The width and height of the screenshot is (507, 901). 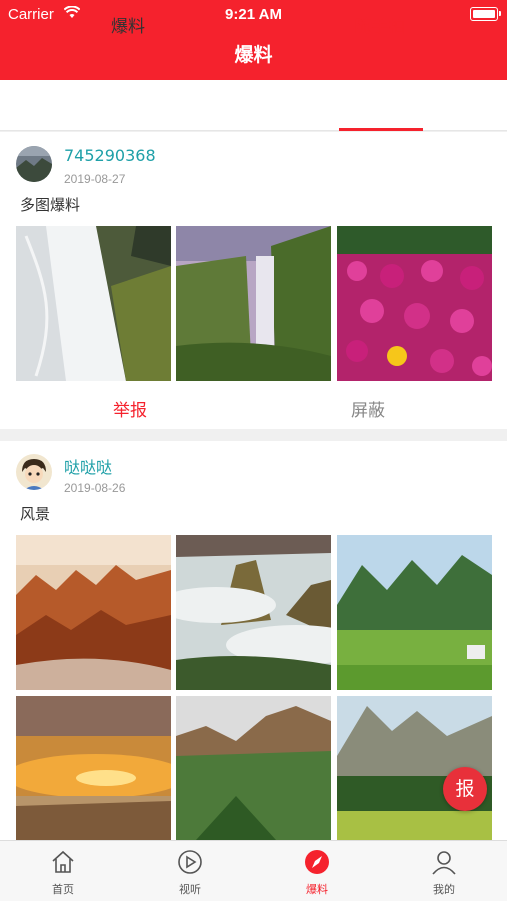 I want to click on compass-icon, so click(x=317, y=862).